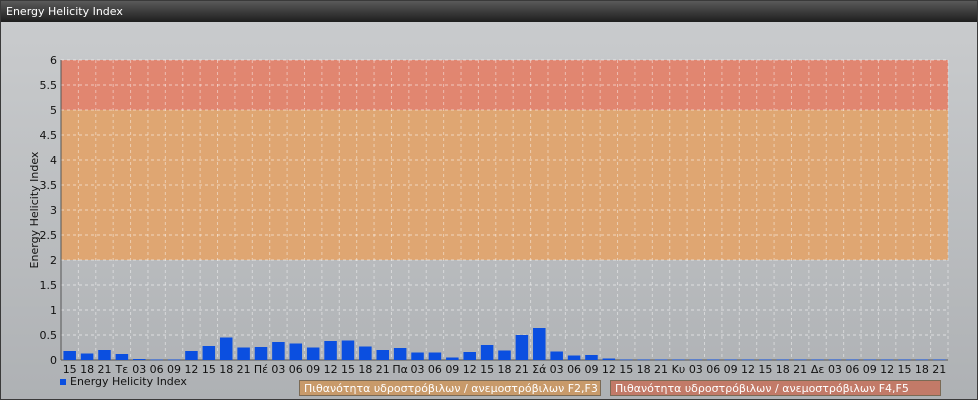 The height and width of the screenshot is (400, 978). What do you see at coordinates (818, 369) in the screenshot?
I see `x-tick-label: Δε` at bounding box center [818, 369].